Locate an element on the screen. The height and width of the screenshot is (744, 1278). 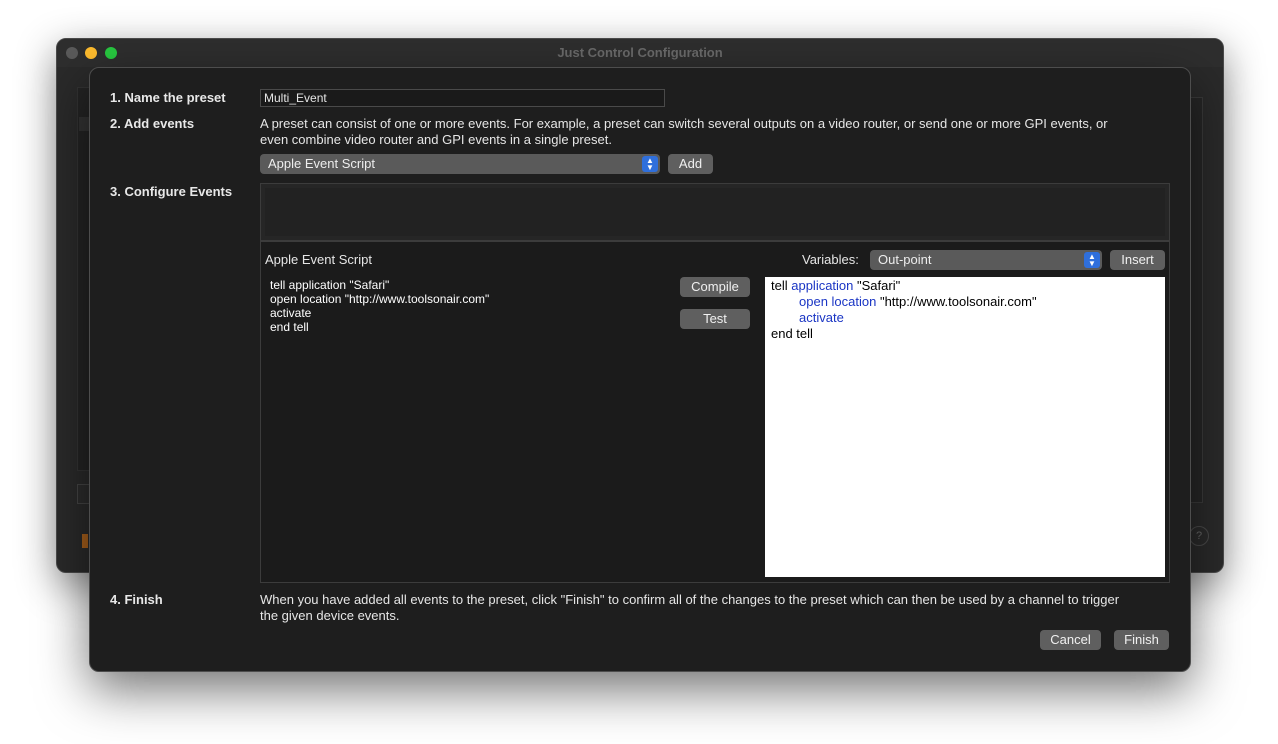
variables-select: Out-point ▲ ▼ is located at coordinates (986, 260).